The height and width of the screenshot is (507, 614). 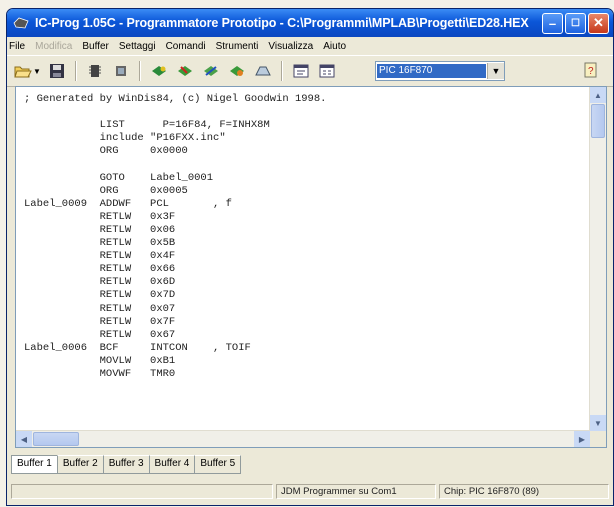 What do you see at coordinates (186, 46) in the screenshot?
I see `menu-comandi: Comandi` at bounding box center [186, 46].